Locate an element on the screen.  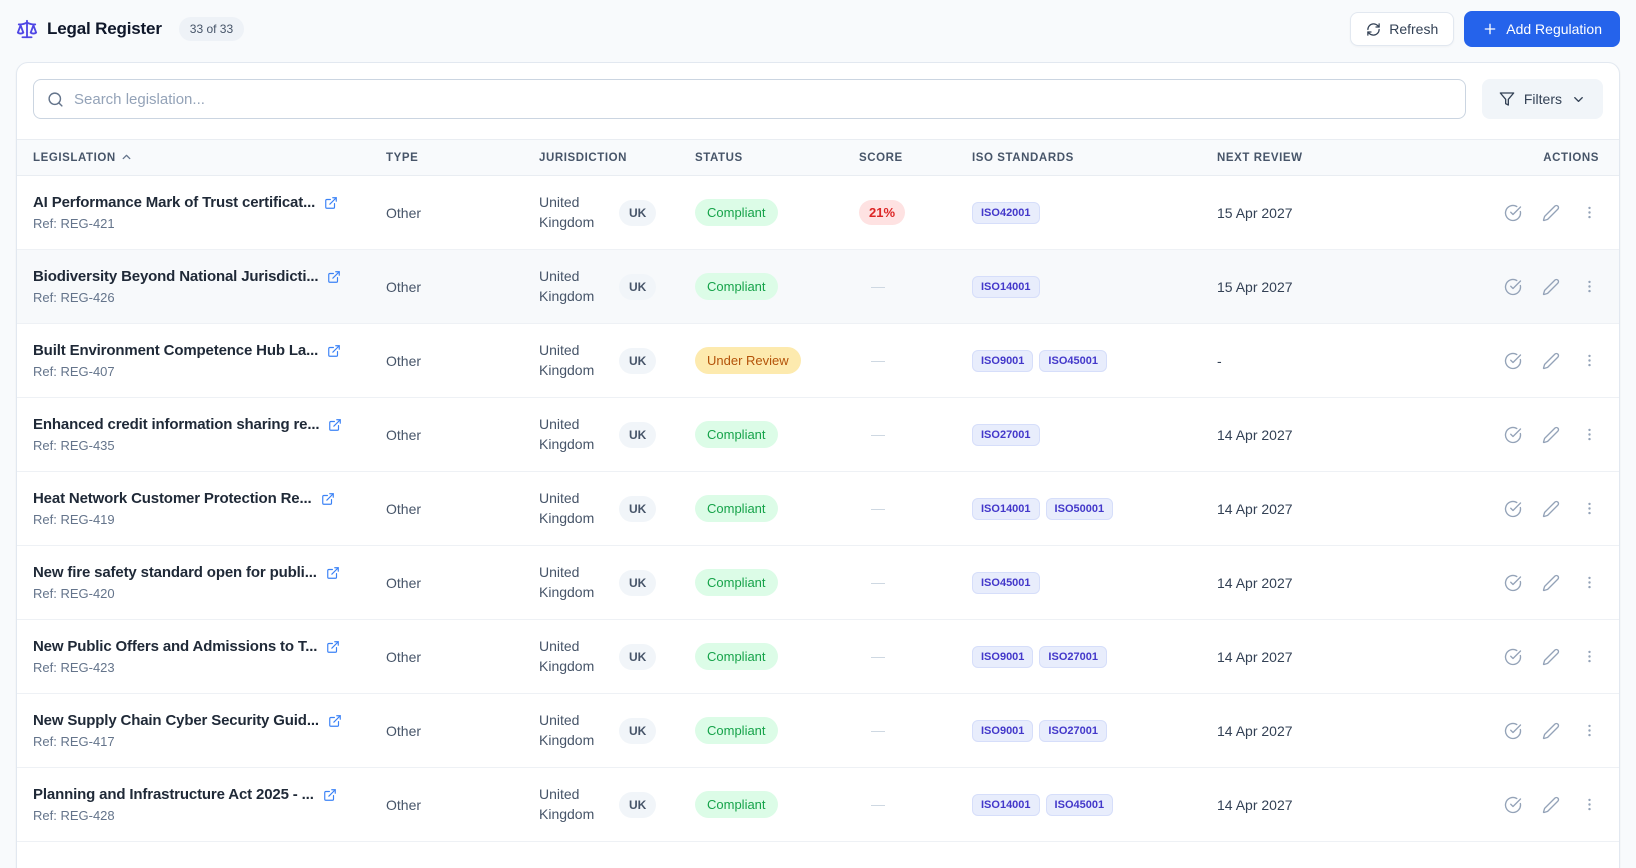
legislation-ref: Ref: REG-423 is located at coordinates (74, 667).